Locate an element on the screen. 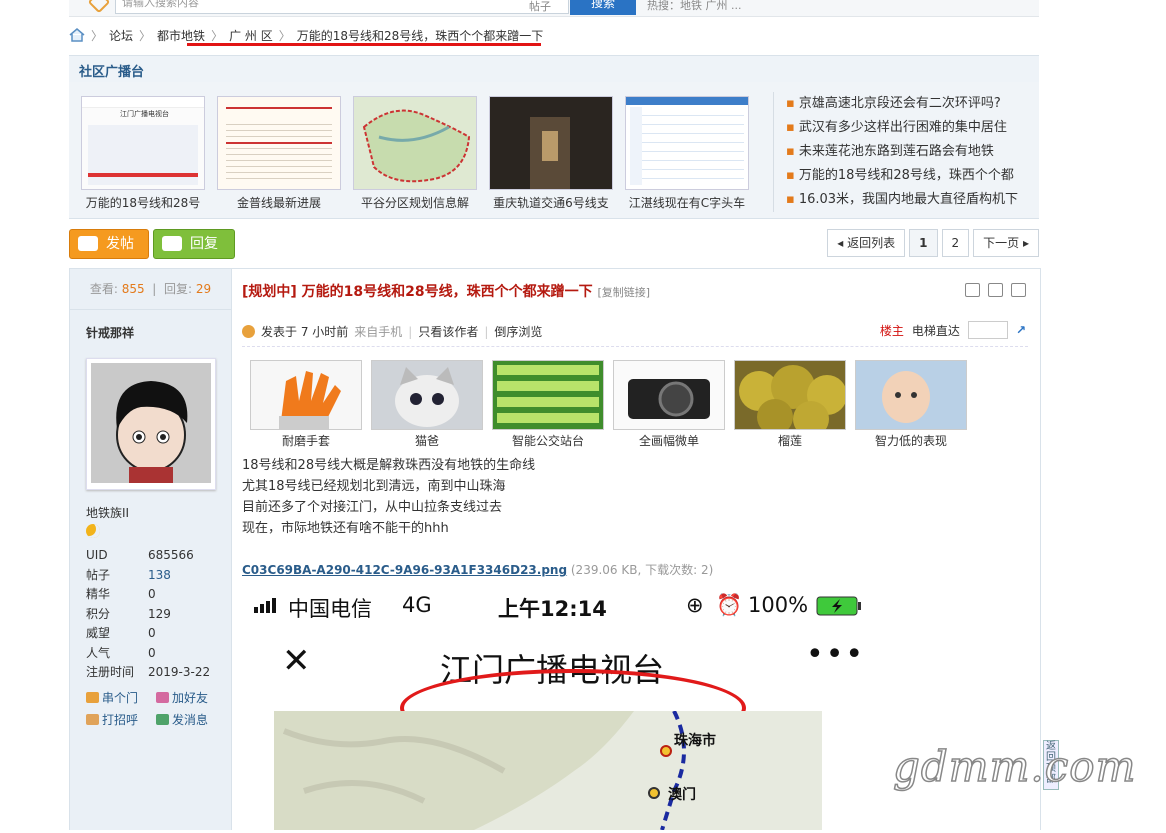  search-button: 搜索 is located at coordinates (603, 7).